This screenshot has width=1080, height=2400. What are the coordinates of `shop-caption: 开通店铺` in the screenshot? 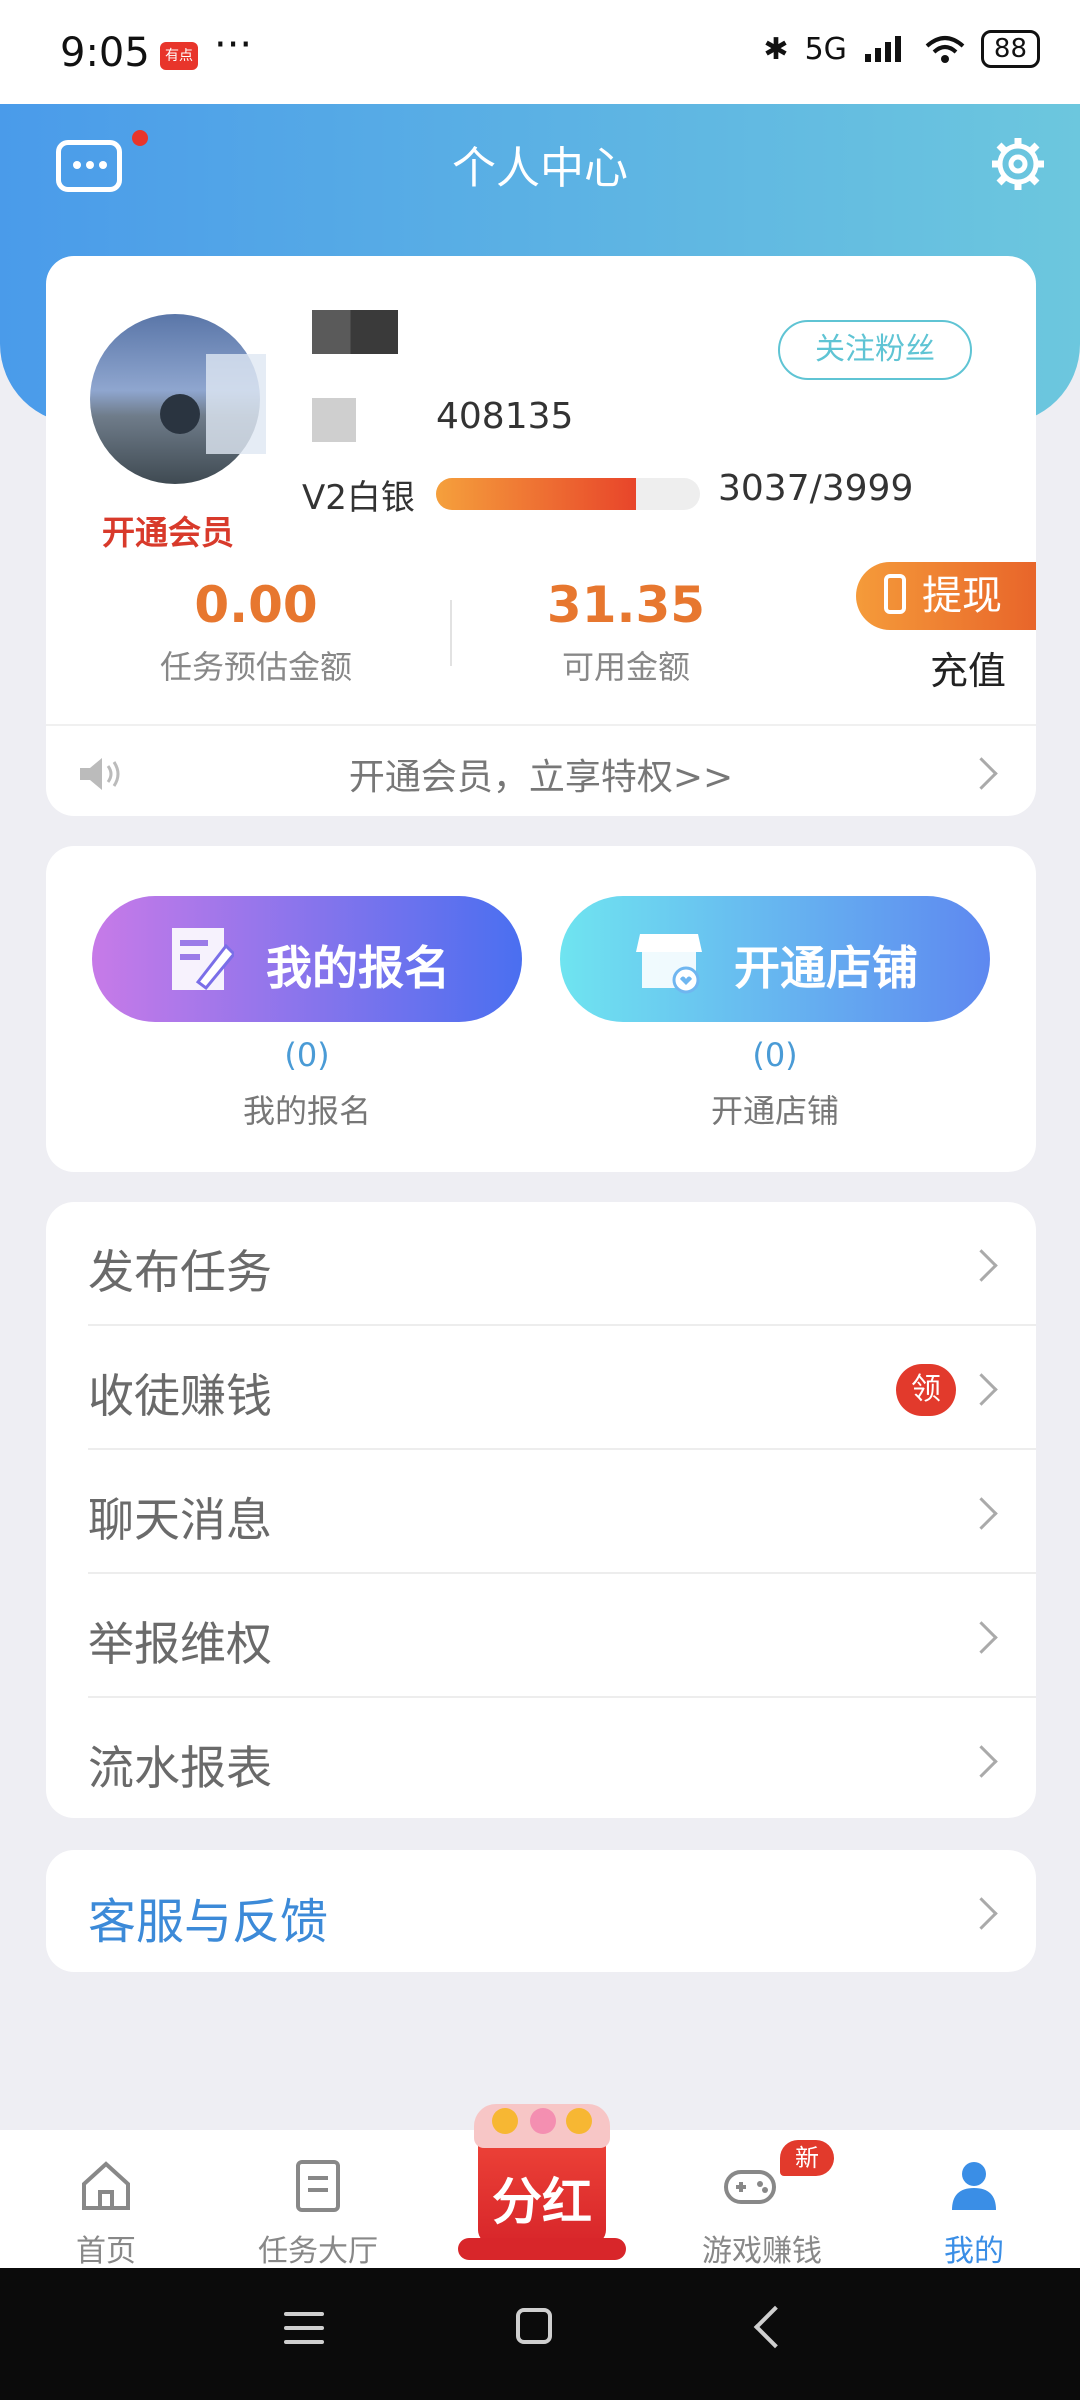 It's located at (774, 1111).